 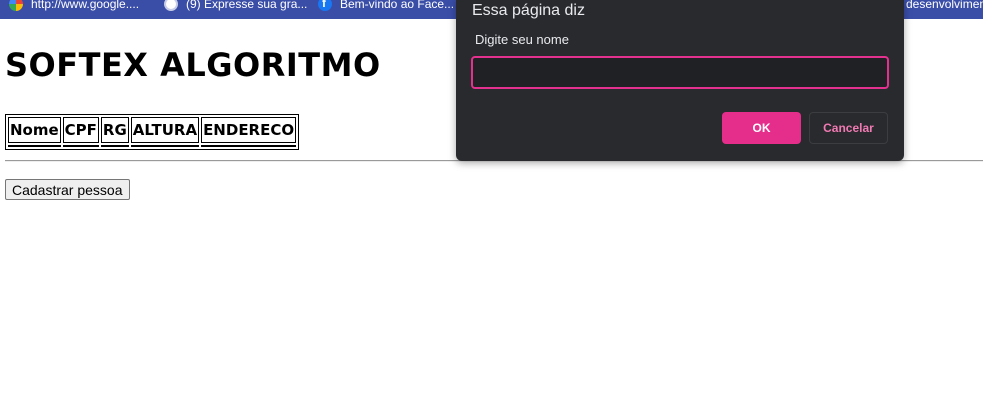 I want to click on bookmark-desenvolvimento: desenvolvimen, so click(x=944, y=7).